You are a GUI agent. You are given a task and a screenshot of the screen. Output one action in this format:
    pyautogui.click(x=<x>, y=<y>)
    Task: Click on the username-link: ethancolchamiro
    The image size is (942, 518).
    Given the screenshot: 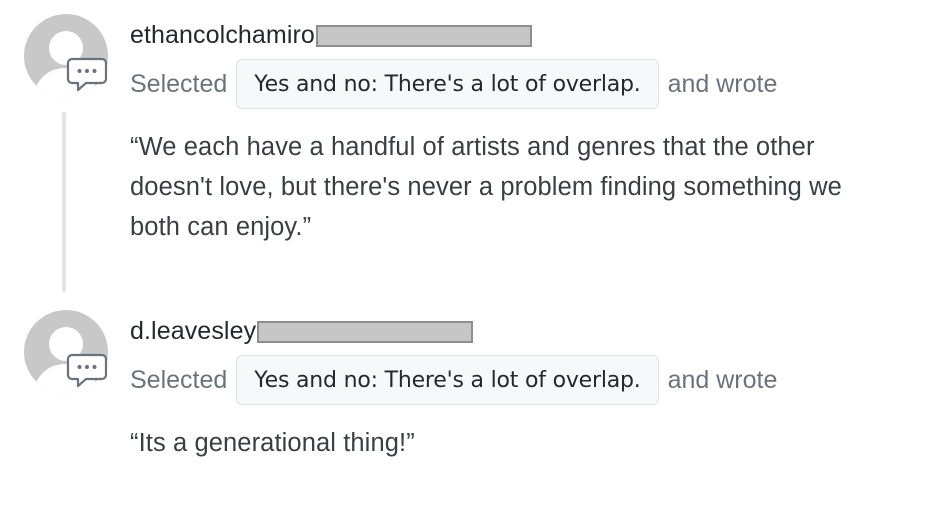 What is the action you would take?
    pyautogui.click(x=222, y=35)
    